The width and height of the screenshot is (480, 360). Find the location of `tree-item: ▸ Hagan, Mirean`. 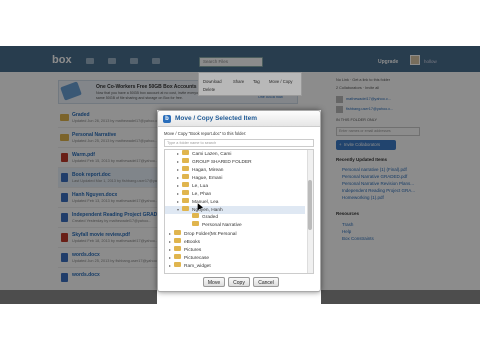

tree-item: ▸ Hagan, Mirean is located at coordinates (194, 170).